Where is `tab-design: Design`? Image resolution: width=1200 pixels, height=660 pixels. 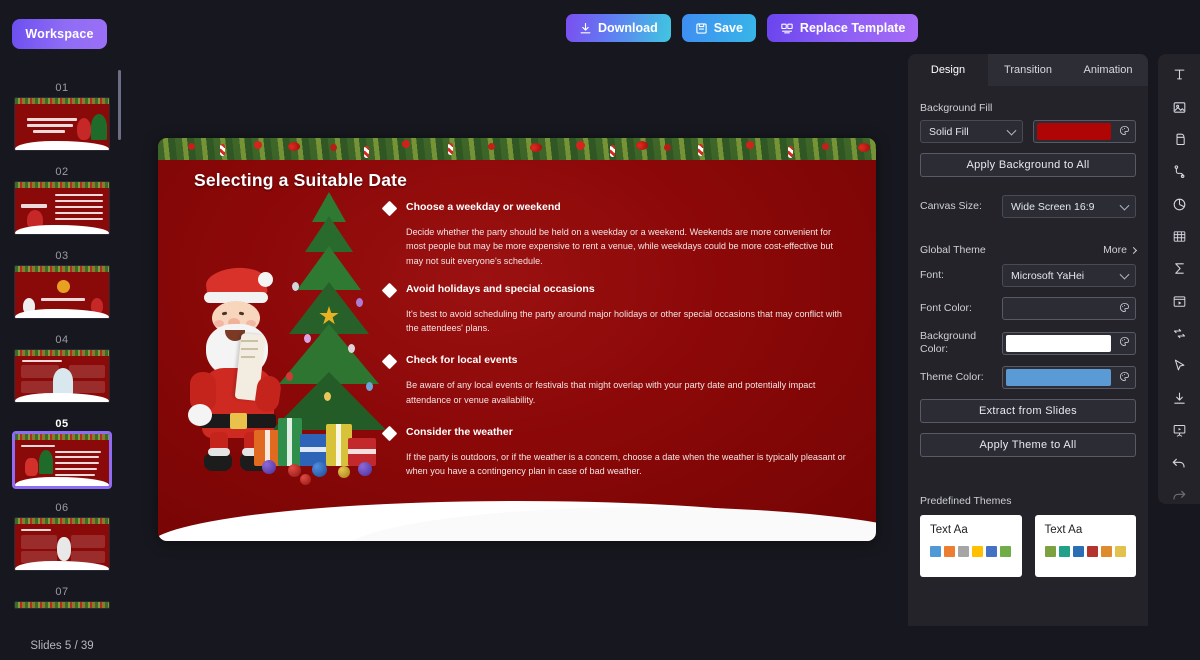
tab-design: Design is located at coordinates (948, 70).